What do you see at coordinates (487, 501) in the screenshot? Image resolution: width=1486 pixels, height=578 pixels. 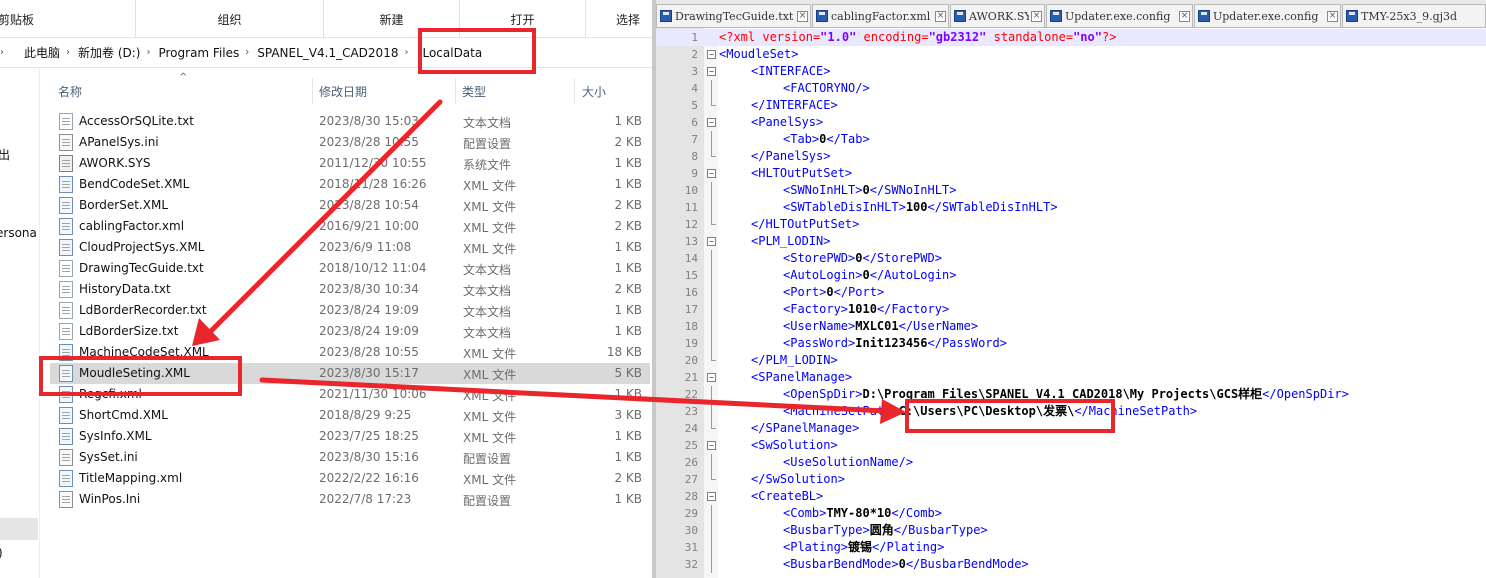 I see `file-type: 配置设置` at bounding box center [487, 501].